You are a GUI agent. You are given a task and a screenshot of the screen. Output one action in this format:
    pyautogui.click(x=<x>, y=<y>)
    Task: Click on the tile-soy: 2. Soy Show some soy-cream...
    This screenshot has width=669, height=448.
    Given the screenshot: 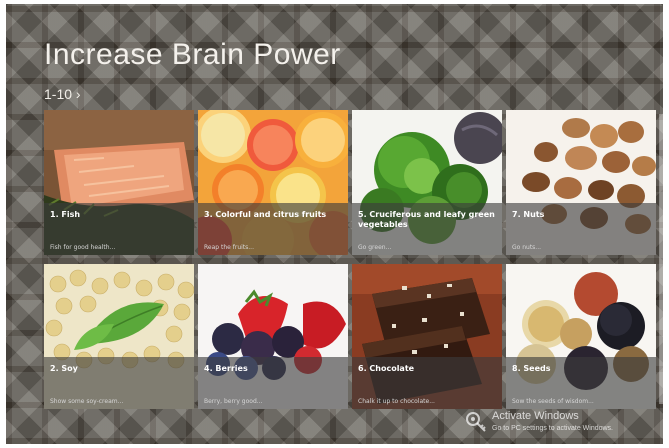 What is the action you would take?
    pyautogui.click(x=119, y=336)
    